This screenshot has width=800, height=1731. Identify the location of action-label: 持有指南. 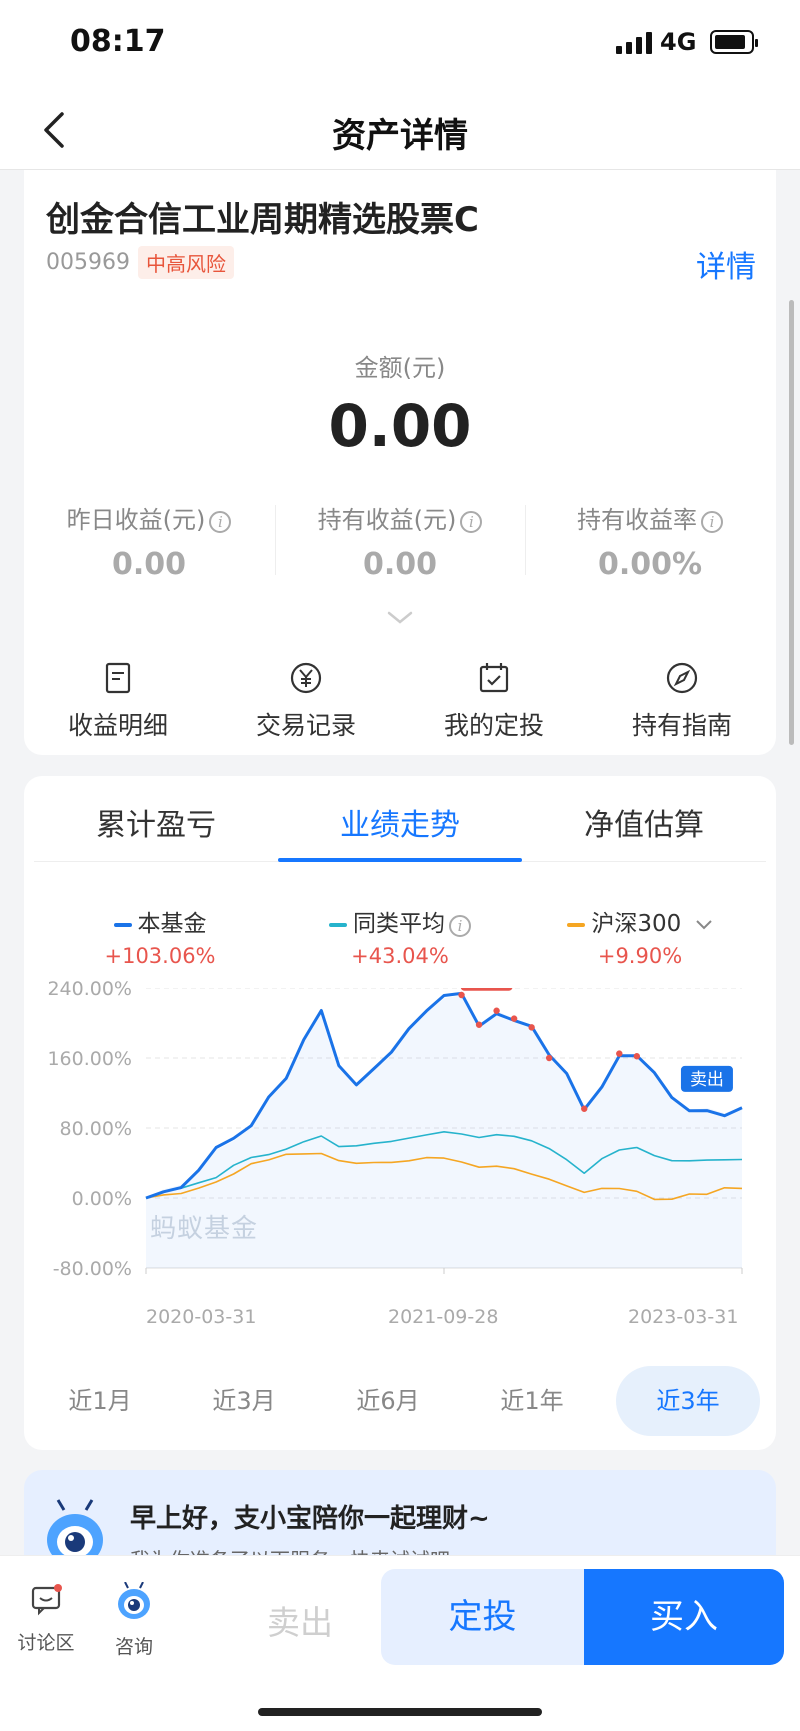
(681, 725).